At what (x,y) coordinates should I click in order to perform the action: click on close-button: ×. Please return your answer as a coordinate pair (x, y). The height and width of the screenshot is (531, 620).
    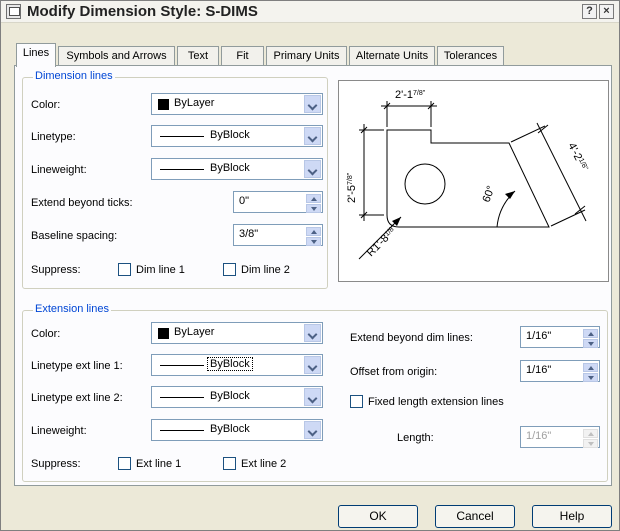
    Looking at the image, I should click on (606, 11).